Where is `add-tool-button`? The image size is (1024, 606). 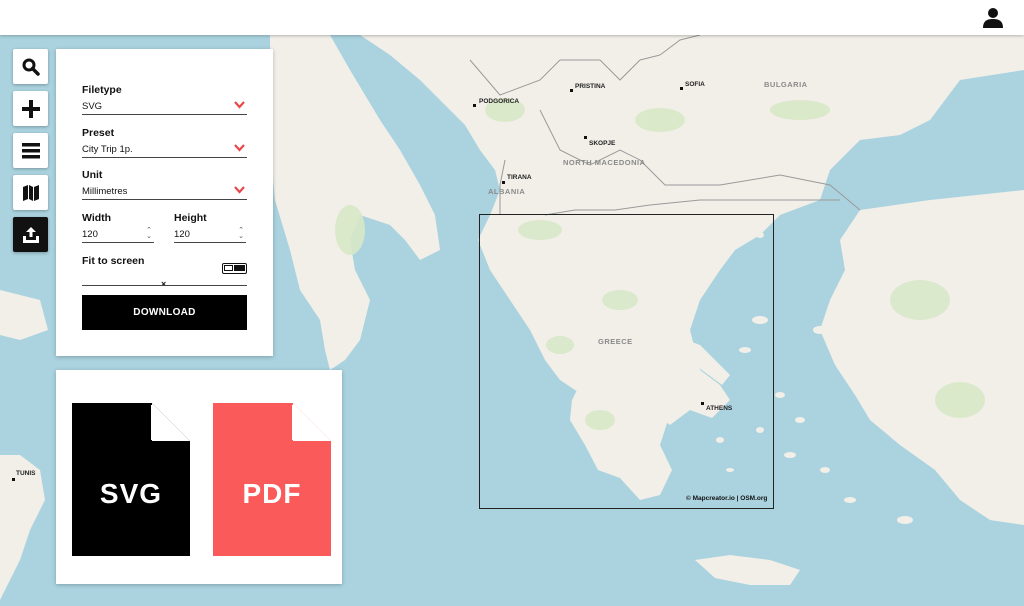
add-tool-button is located at coordinates (30, 108).